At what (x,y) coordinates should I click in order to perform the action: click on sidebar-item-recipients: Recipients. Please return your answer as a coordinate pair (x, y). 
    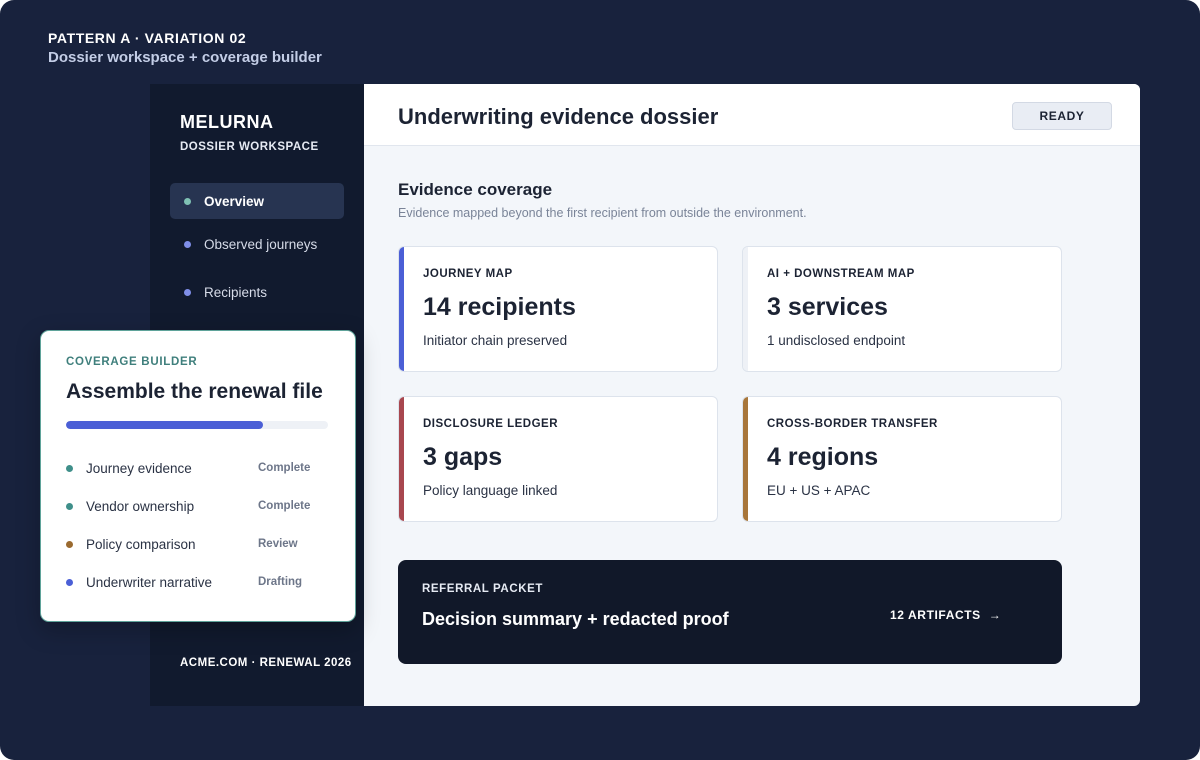
    Looking at the image, I should click on (257, 292).